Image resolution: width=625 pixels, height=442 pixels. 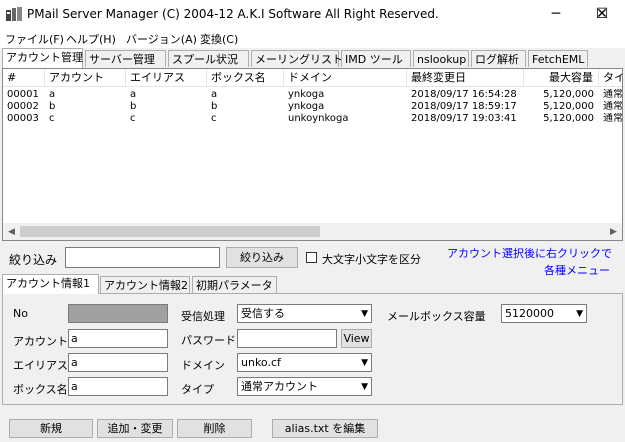 What do you see at coordinates (203, 365) in the screenshot?
I see `domain-label: ドメイン` at bounding box center [203, 365].